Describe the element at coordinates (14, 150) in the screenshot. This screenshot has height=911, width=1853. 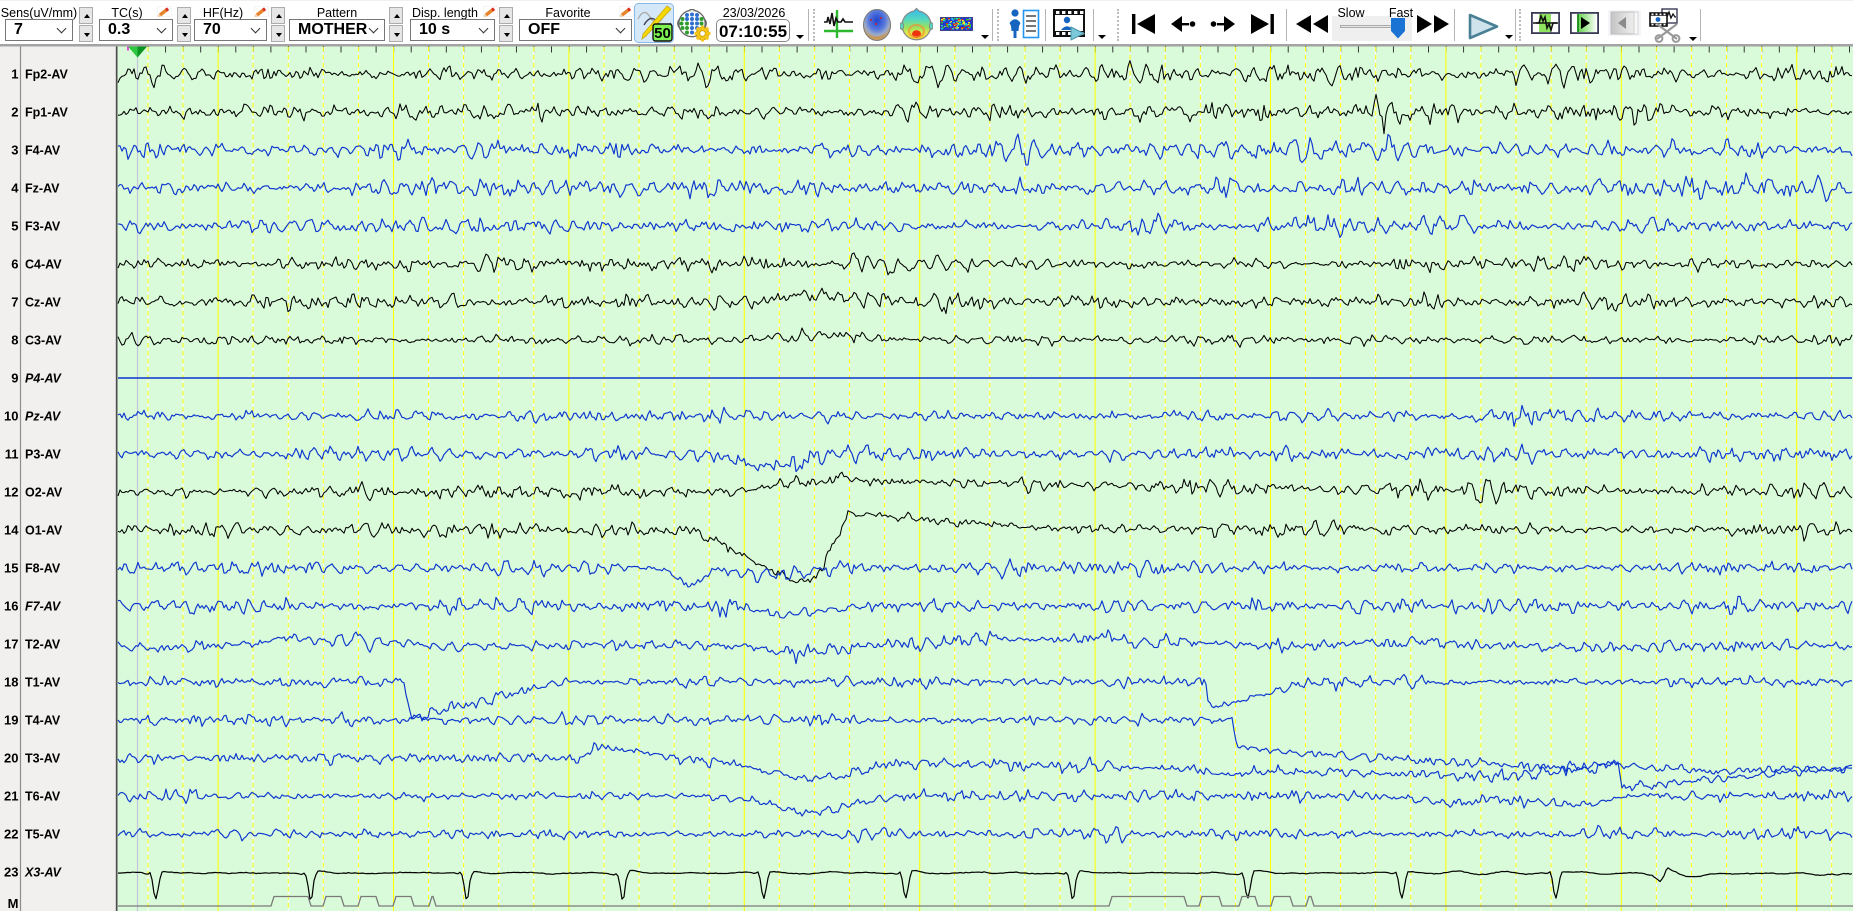
I see `svg-text: 3` at that location.